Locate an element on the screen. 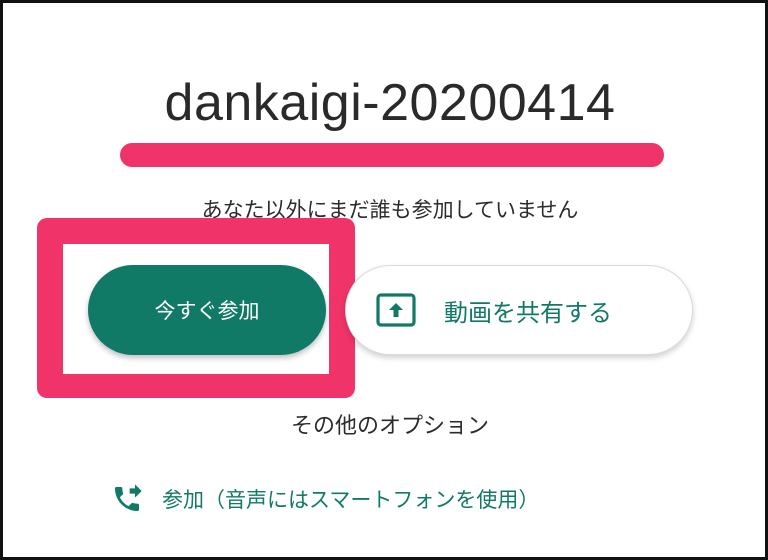 This screenshot has height=560, width=768. join-with-phone-audio-label: 参加（音声にはスマートフォンを使用） is located at coordinates (351, 500).